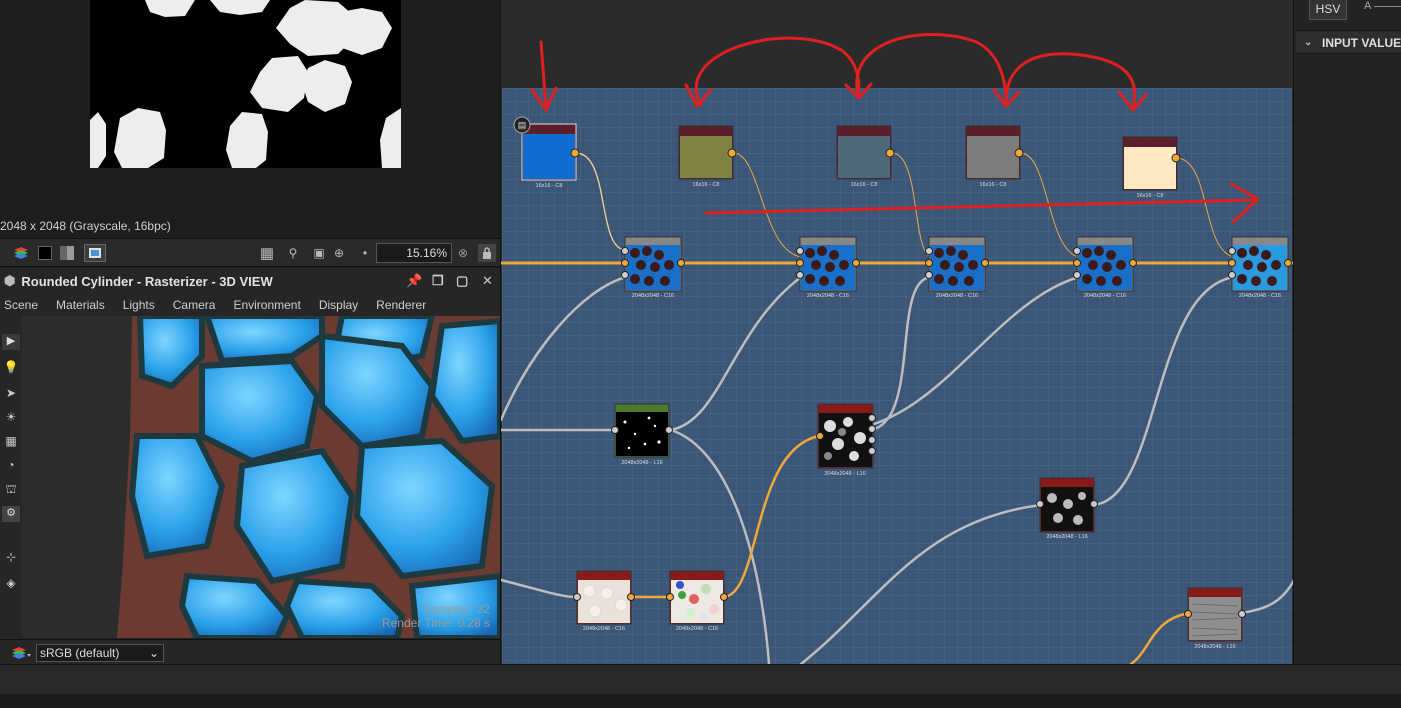 The width and height of the screenshot is (1401, 708). What do you see at coordinates (11, 465) in the screenshot?
I see `shapes-icon: ◔` at bounding box center [11, 465].